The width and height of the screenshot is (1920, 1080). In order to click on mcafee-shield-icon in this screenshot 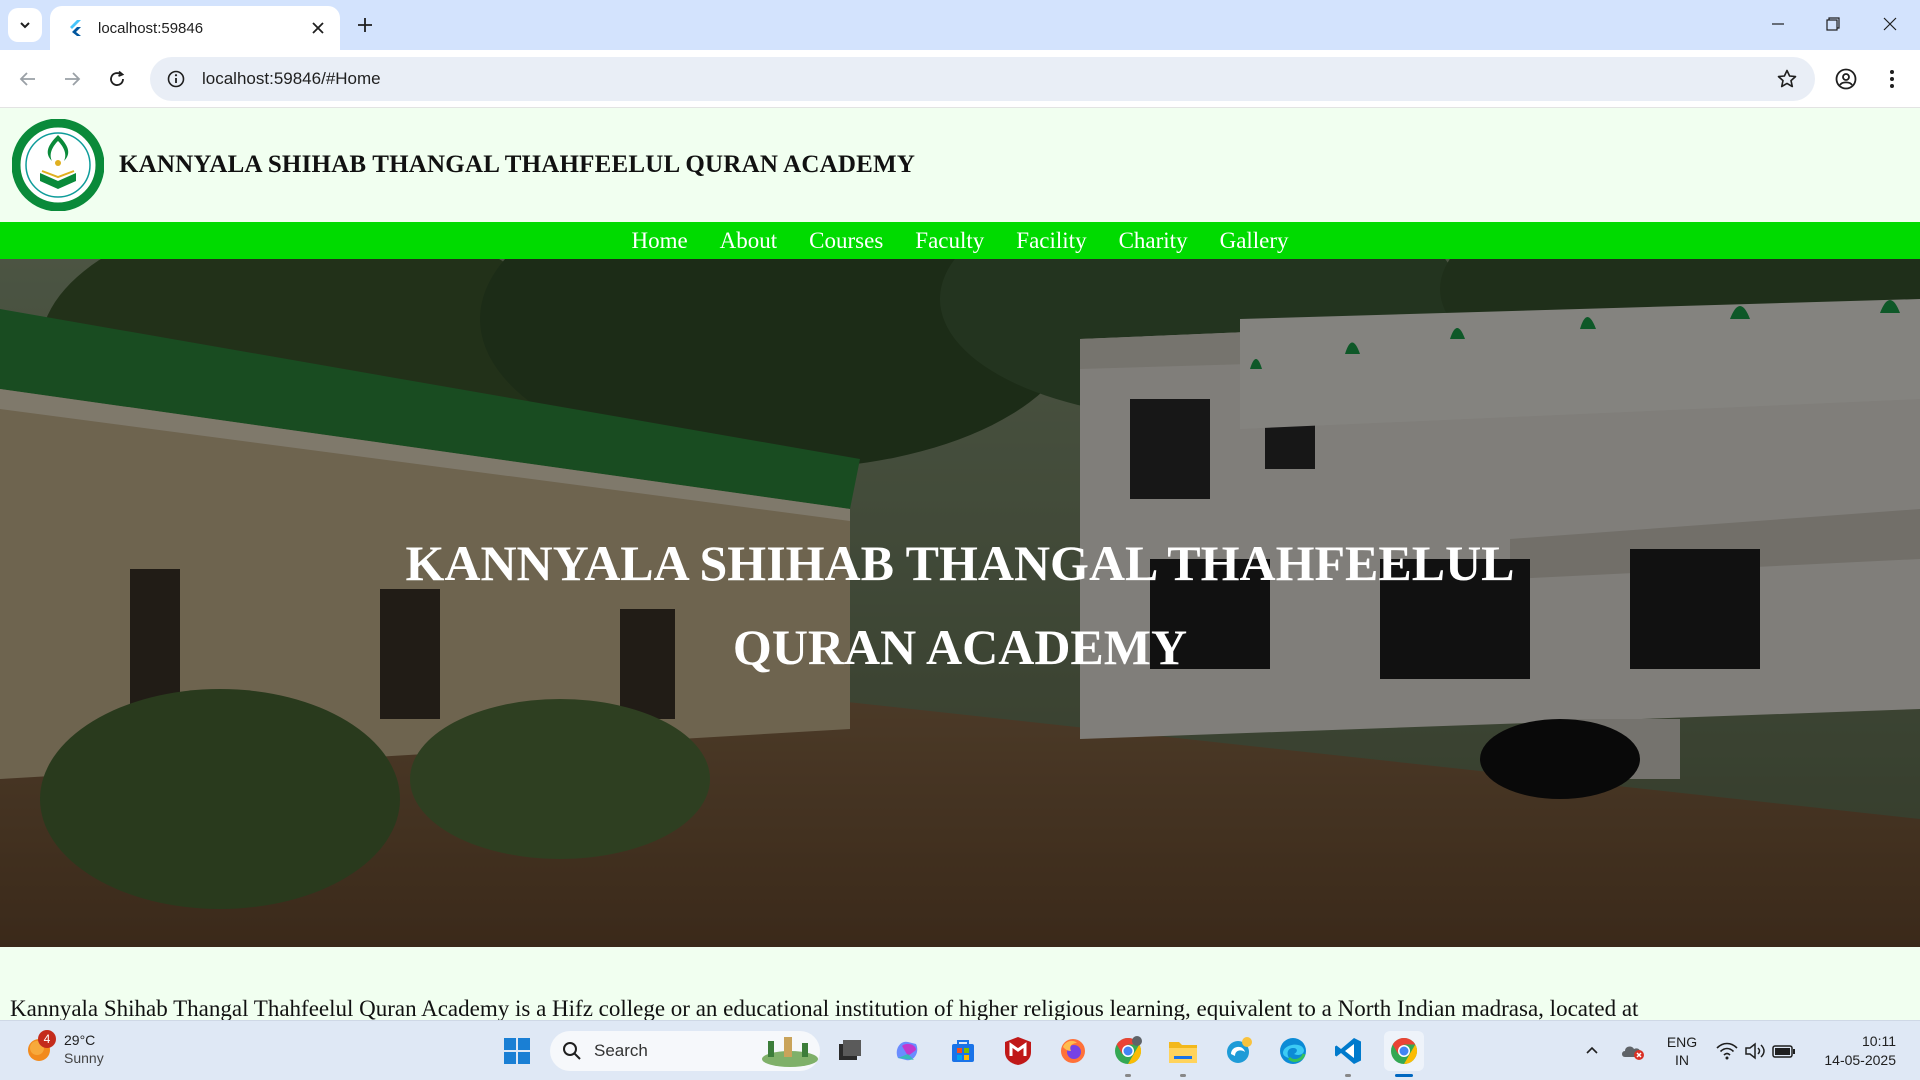, I will do `click(1018, 1051)`.